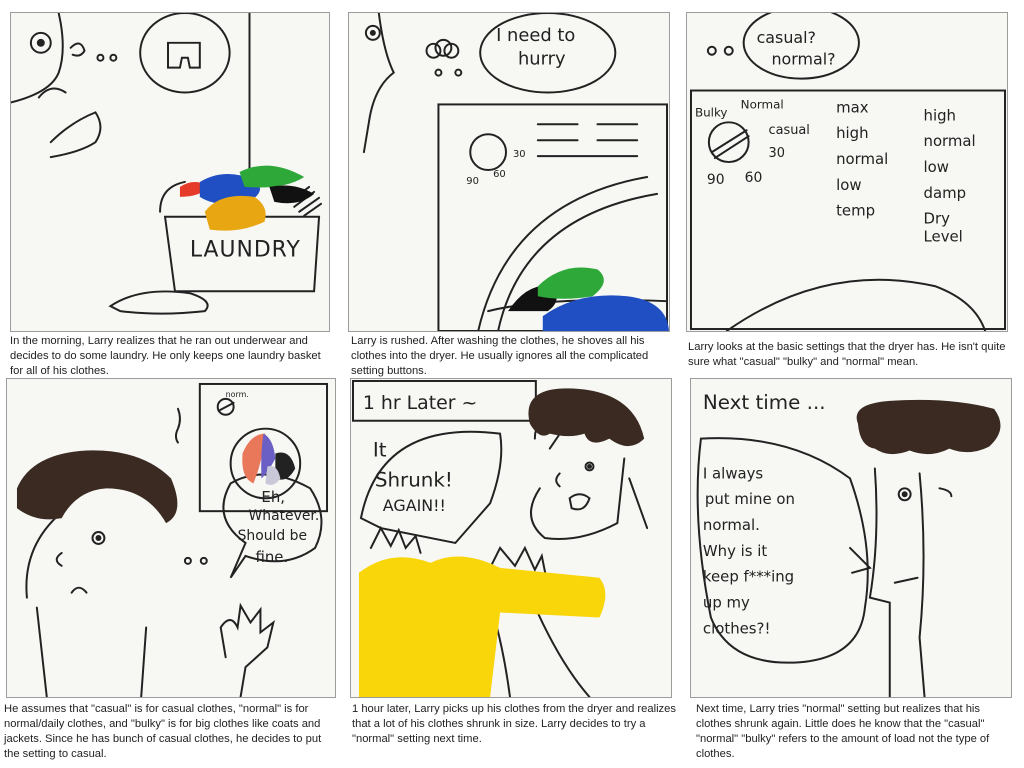  Describe the element at coordinates (716, 180) in the screenshot. I see `label-90: 90` at that location.